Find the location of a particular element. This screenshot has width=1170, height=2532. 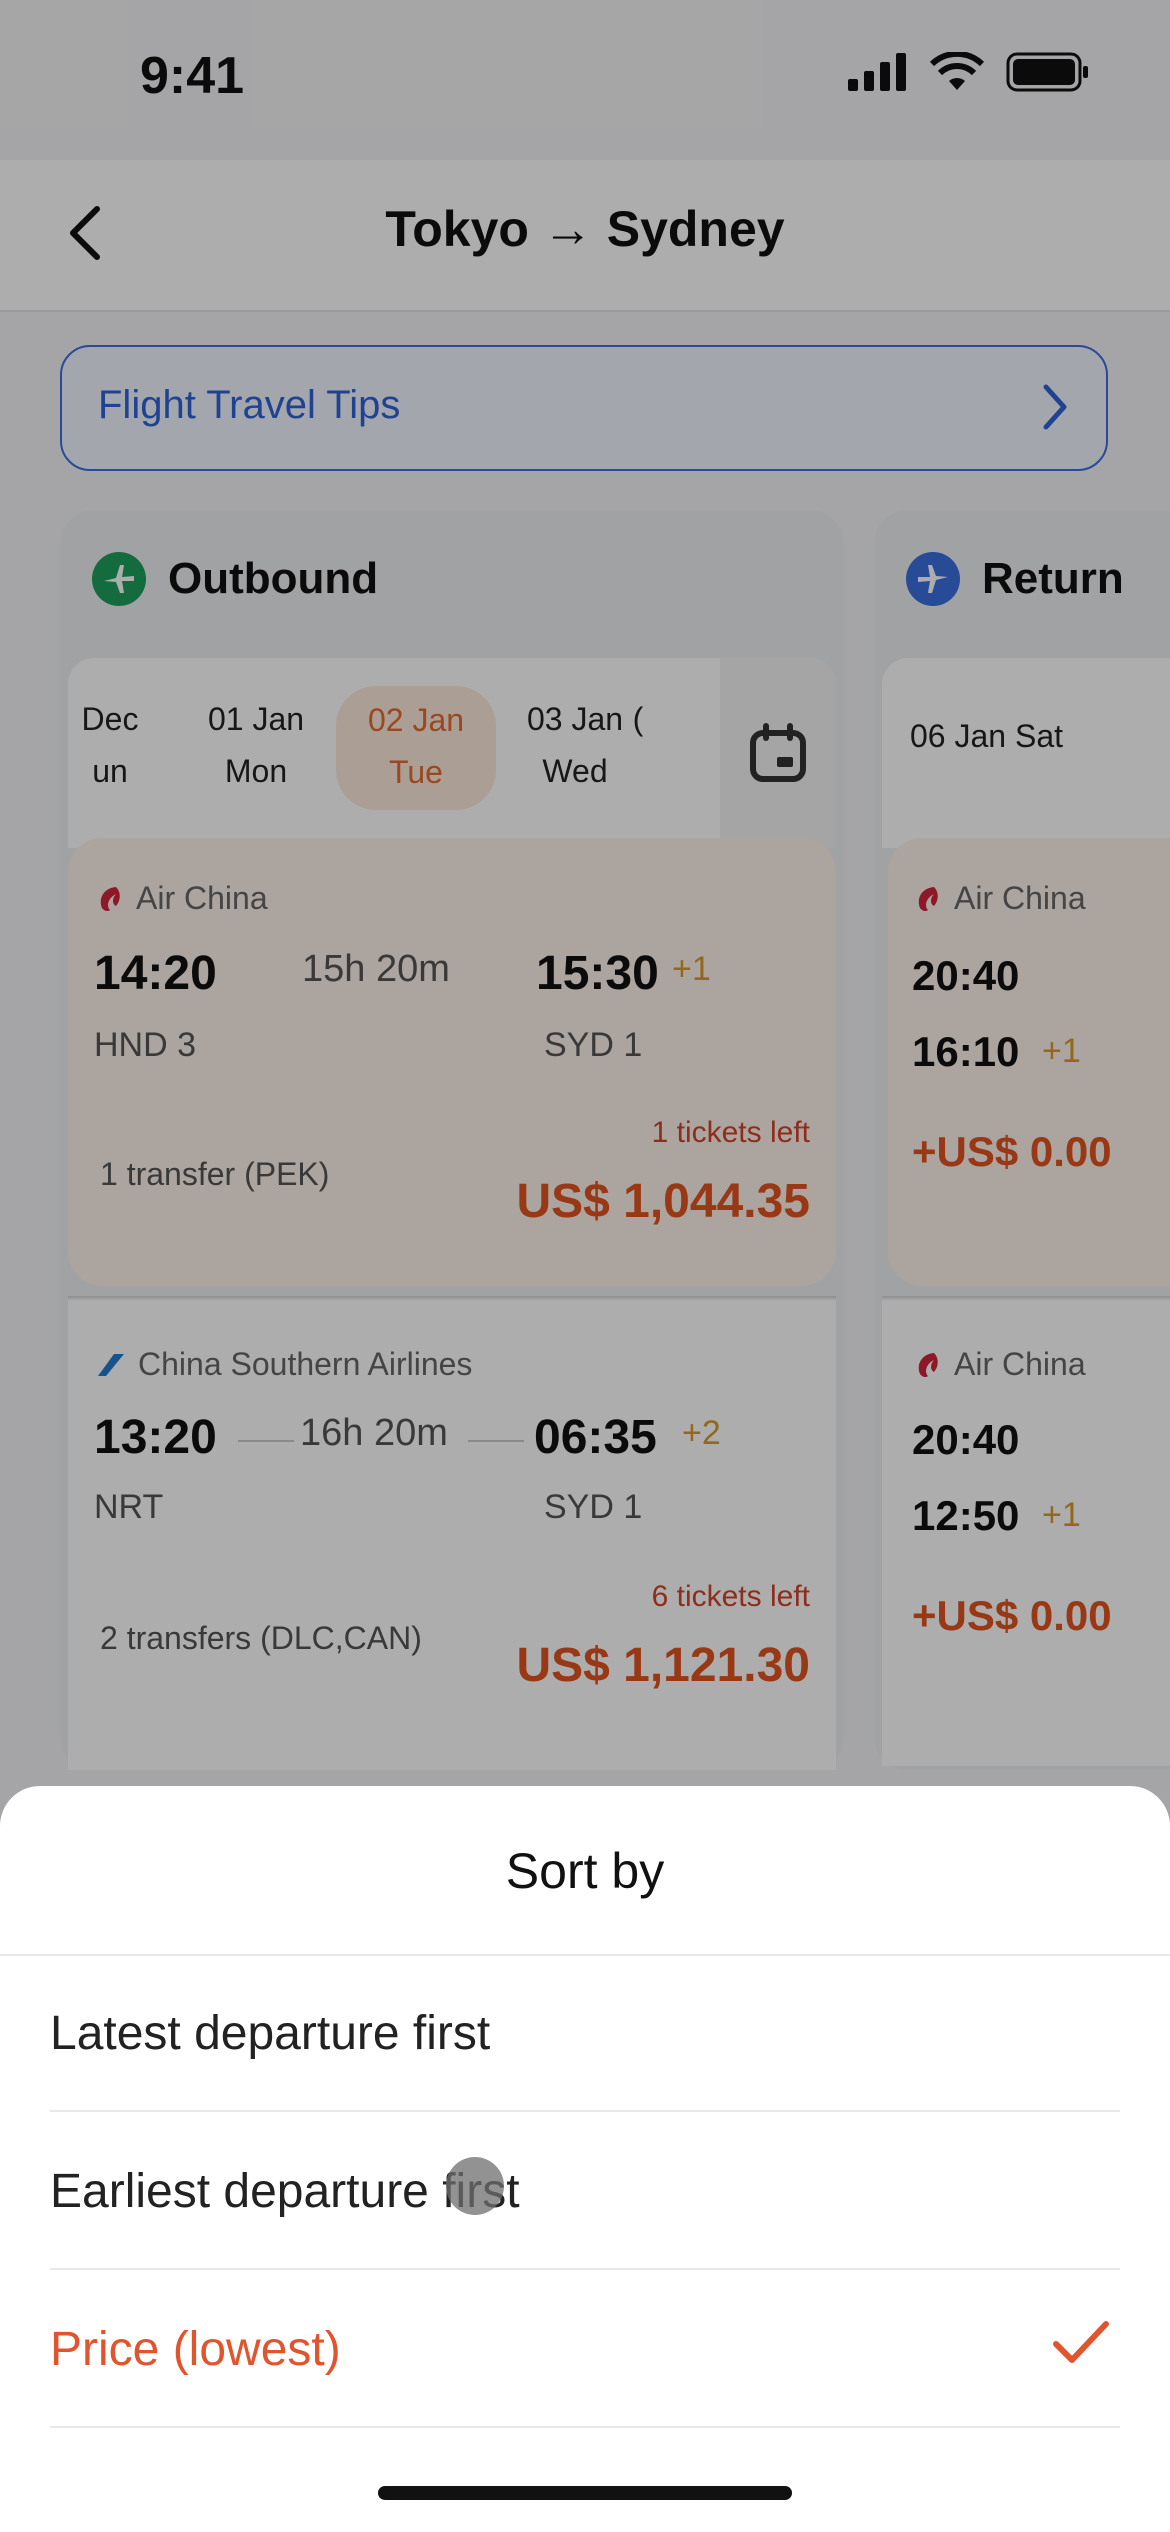

checkmark-icon is located at coordinates (1081, 2342).